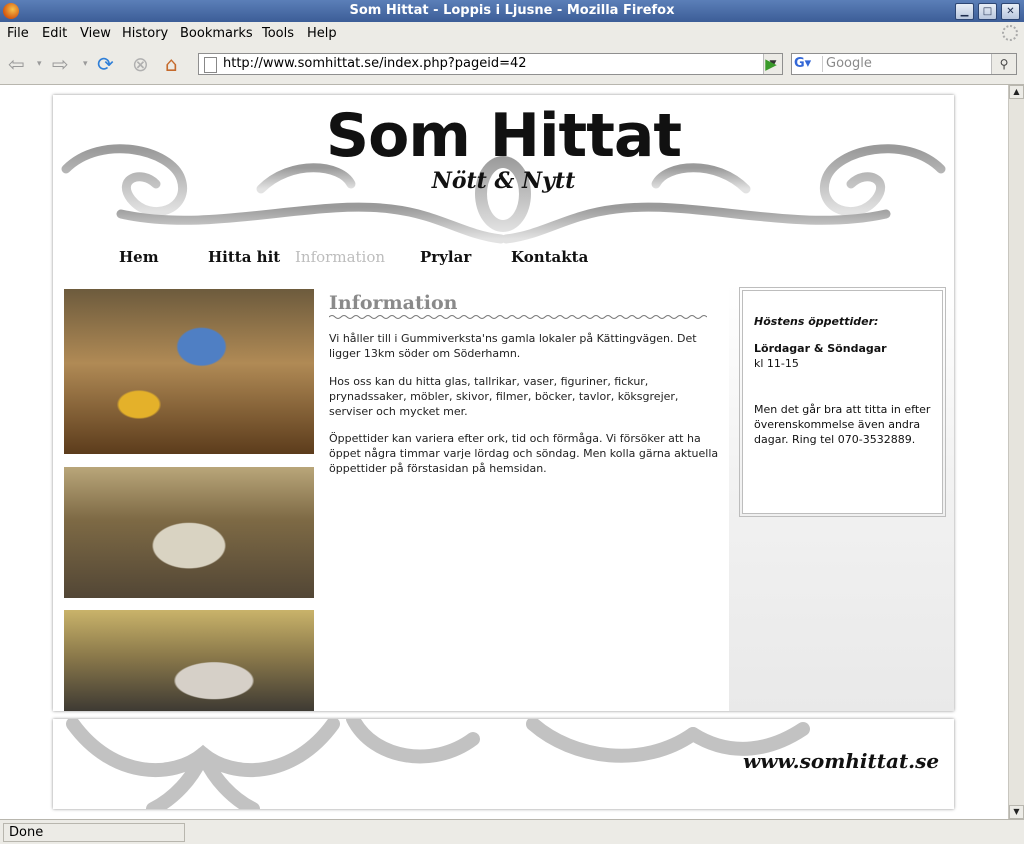 The height and width of the screenshot is (844, 1024). I want to click on page-icon, so click(210, 65).